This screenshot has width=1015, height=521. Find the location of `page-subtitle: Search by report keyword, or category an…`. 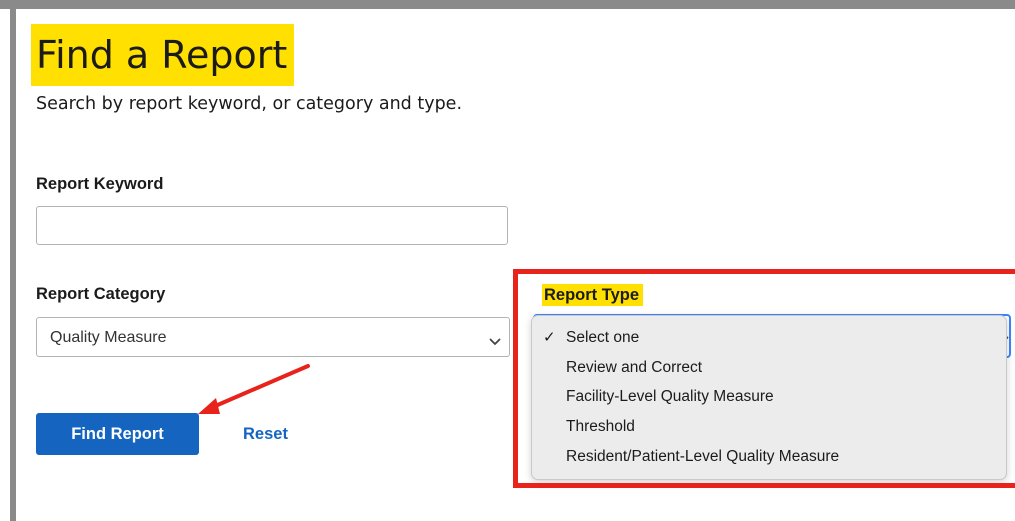

page-subtitle: Search by report keyword, or category an… is located at coordinates (249, 104).